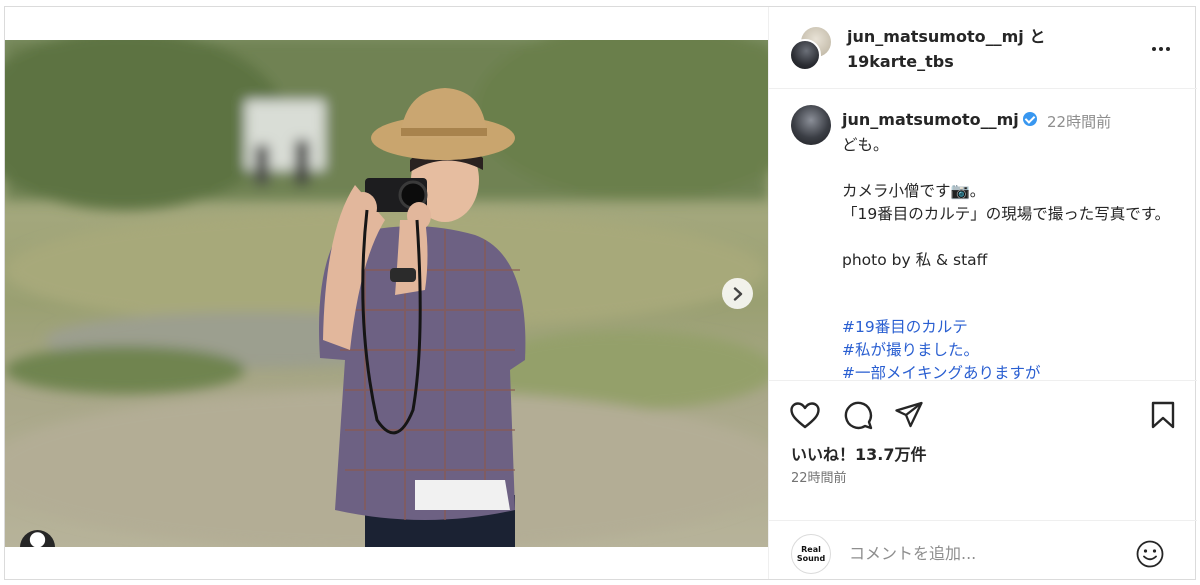 The image size is (1200, 585). I want to click on emoji-button, so click(1150, 554).